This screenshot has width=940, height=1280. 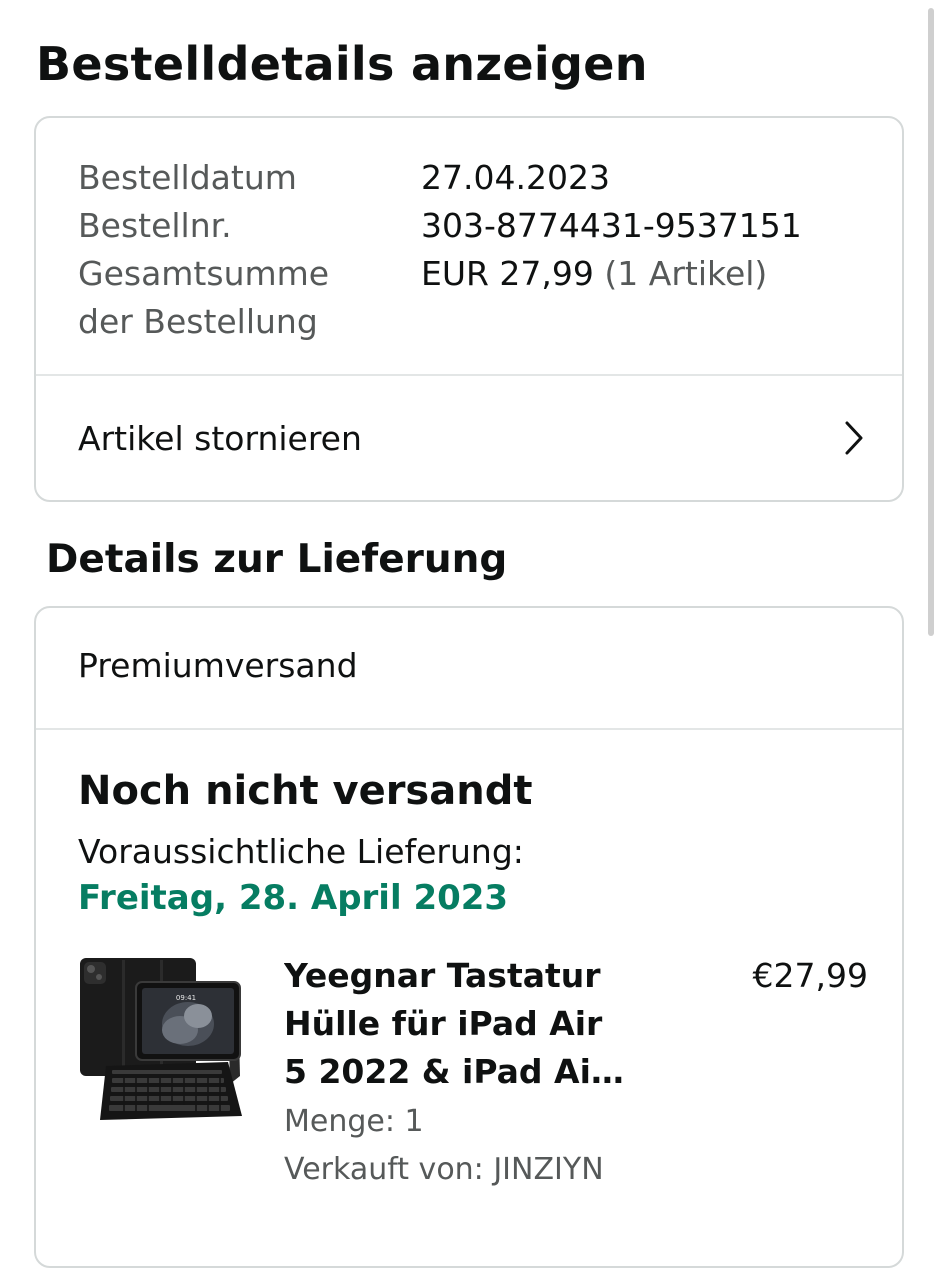 What do you see at coordinates (469, 729) in the screenshot?
I see `divider` at bounding box center [469, 729].